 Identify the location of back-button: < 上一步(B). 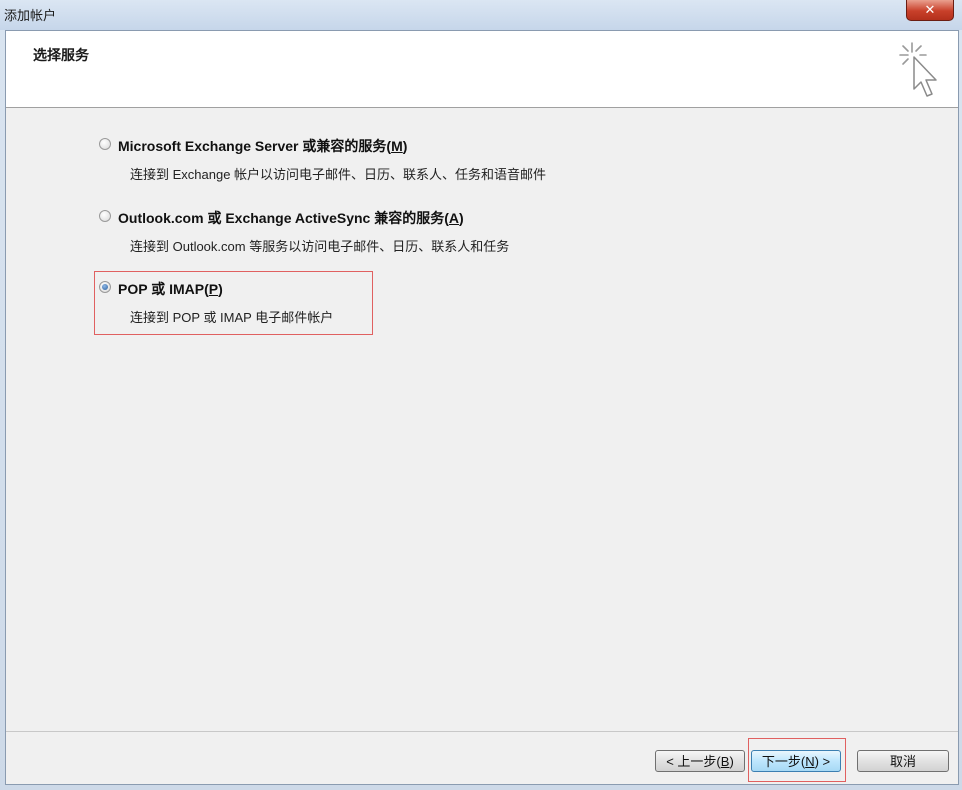
(700, 761).